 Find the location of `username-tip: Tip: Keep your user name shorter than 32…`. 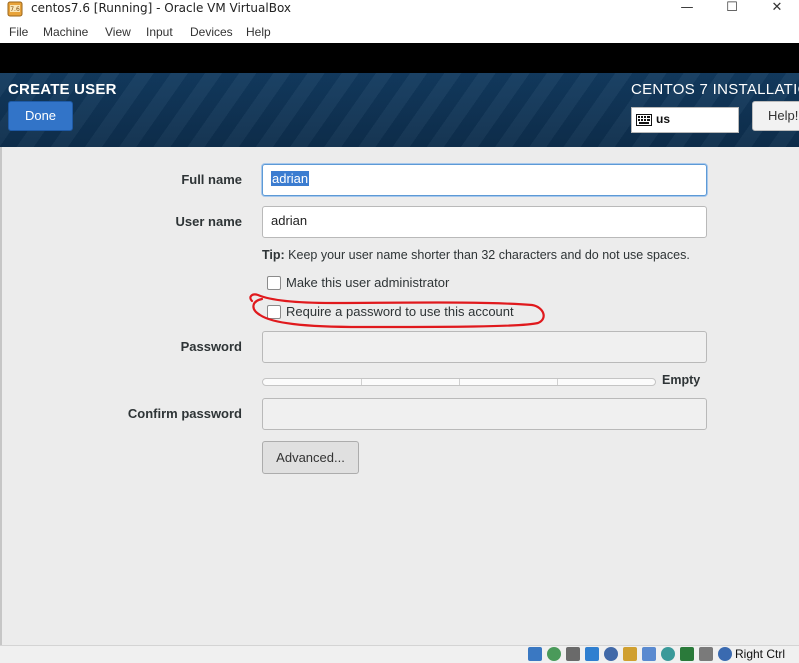

username-tip: Tip: Keep your user name shorter than 32… is located at coordinates (476, 255).